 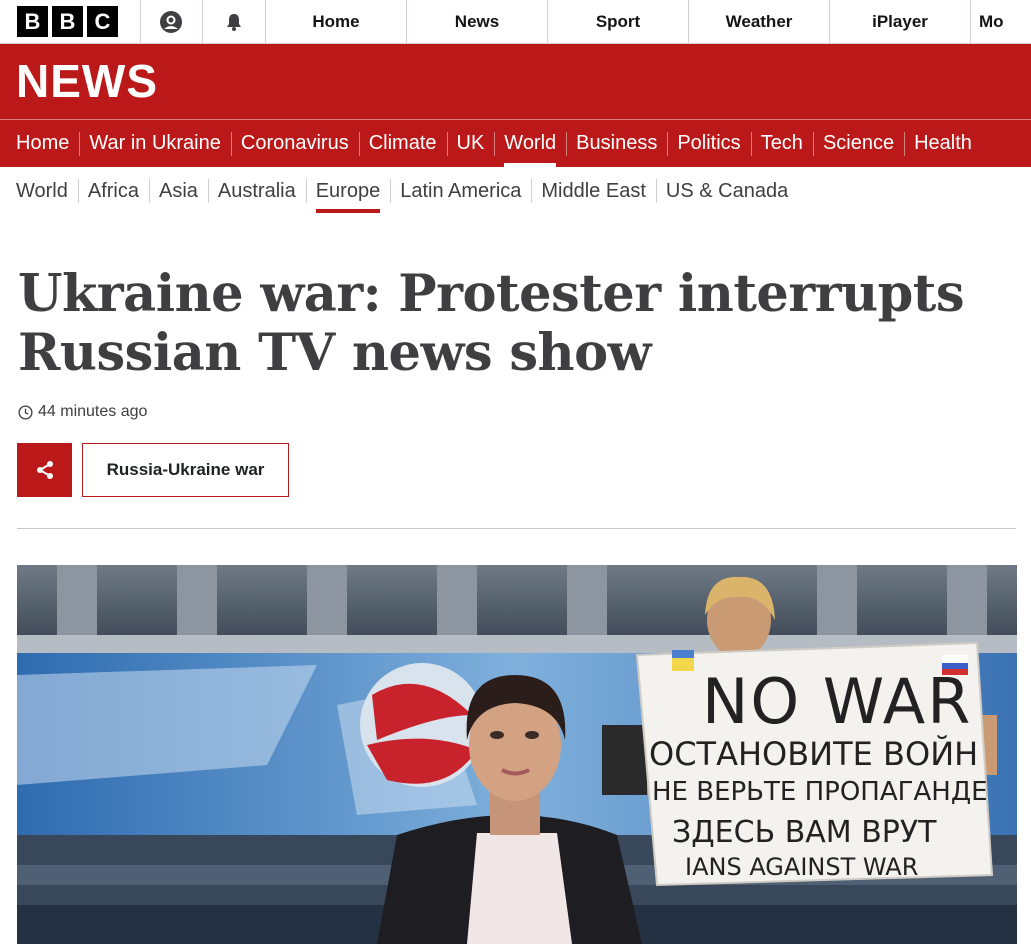 I want to click on primary-nav-business: Business, so click(x=616, y=143).